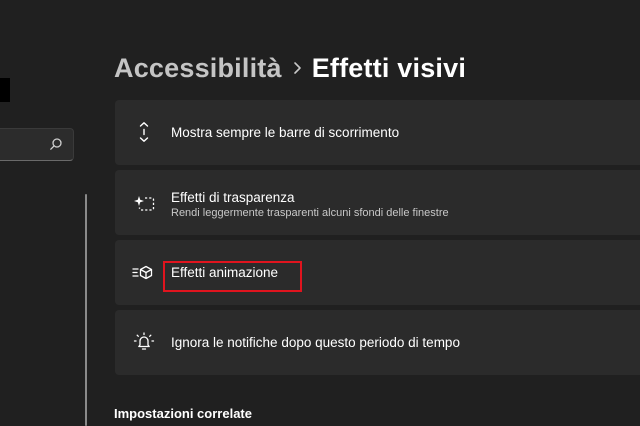 The image size is (640, 426). I want to click on setting-title: Effetti di trasparenza, so click(233, 197).